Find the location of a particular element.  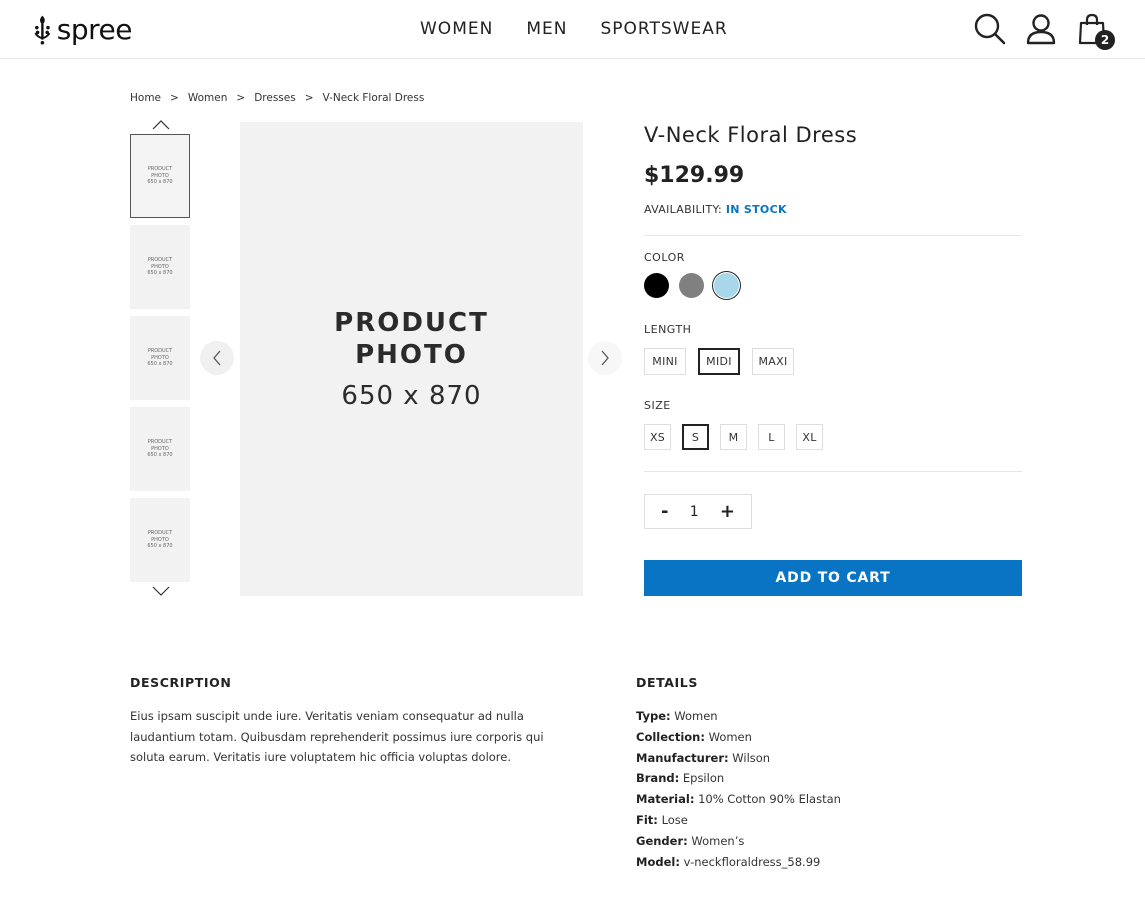

detail-key: Type: is located at coordinates (653, 716).